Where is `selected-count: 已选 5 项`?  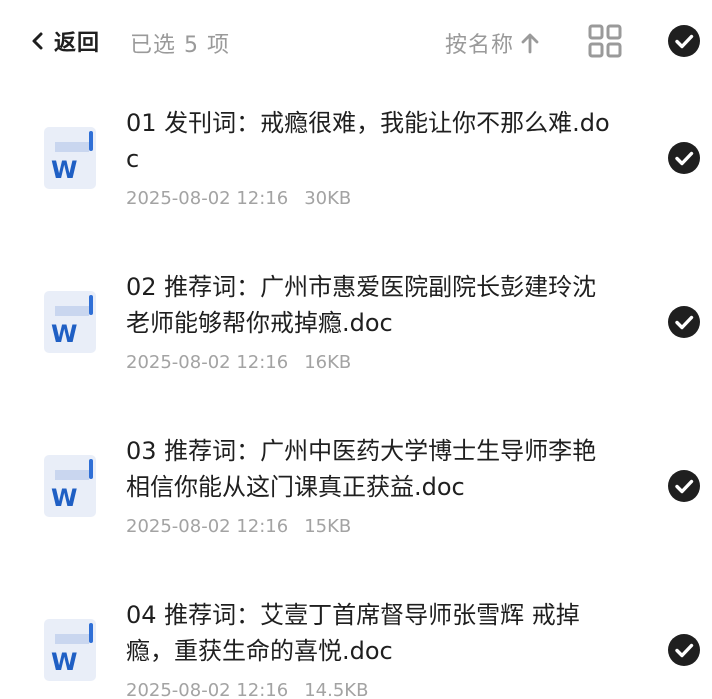
selected-count: 已选 5 项 is located at coordinates (180, 45).